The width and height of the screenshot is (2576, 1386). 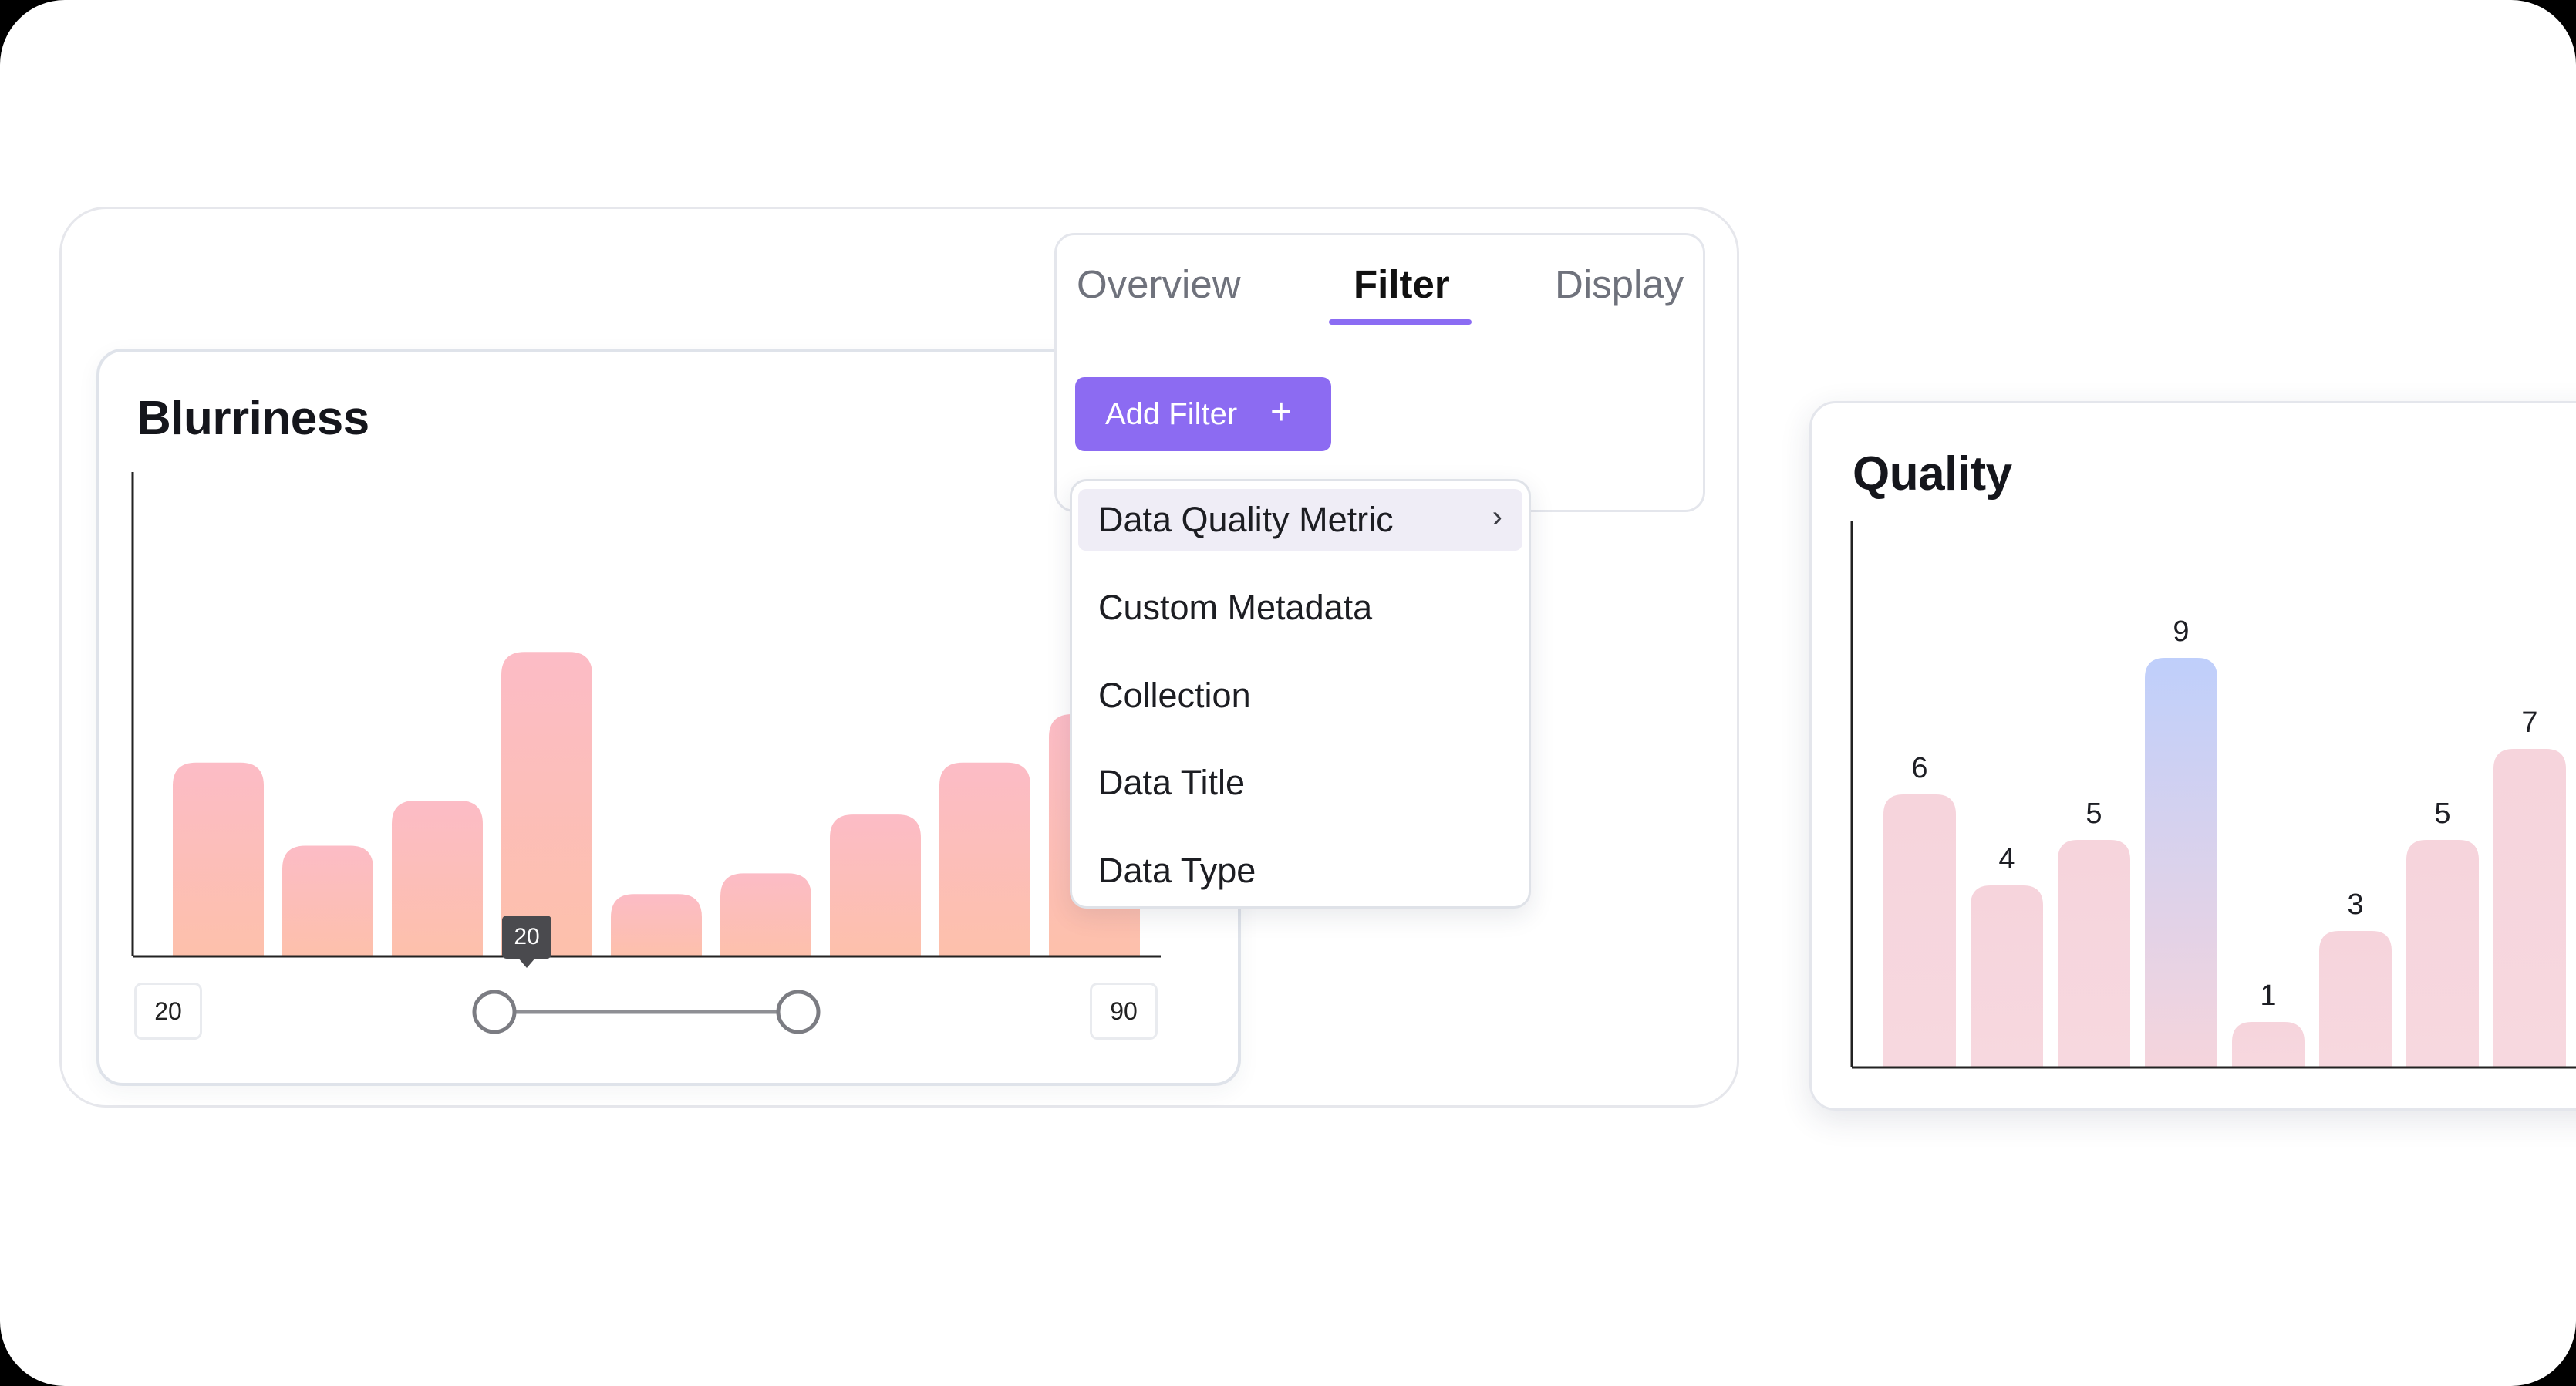 I want to click on menu-item-data-type: Data Type, so click(x=1300, y=871).